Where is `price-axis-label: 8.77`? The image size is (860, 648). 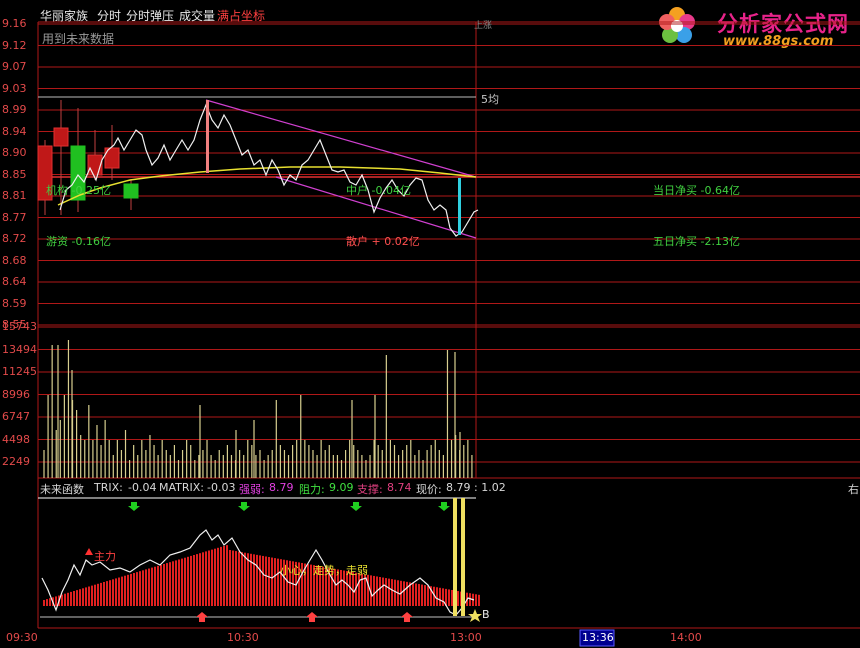
price-axis-label: 8.77 is located at coordinates (14, 217).